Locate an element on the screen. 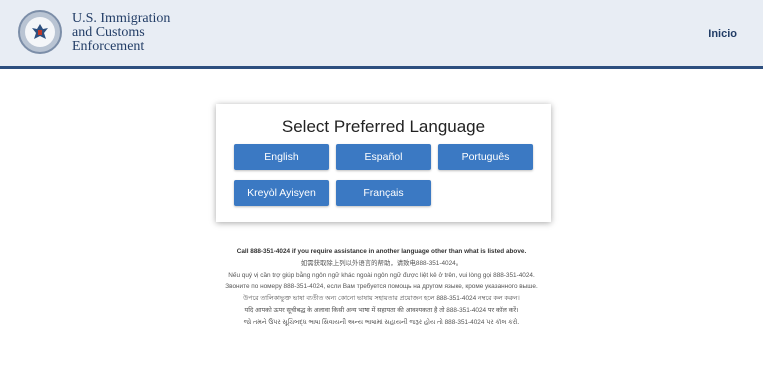 The image size is (763, 367). agency-name-line2: and Customs is located at coordinates (108, 32).